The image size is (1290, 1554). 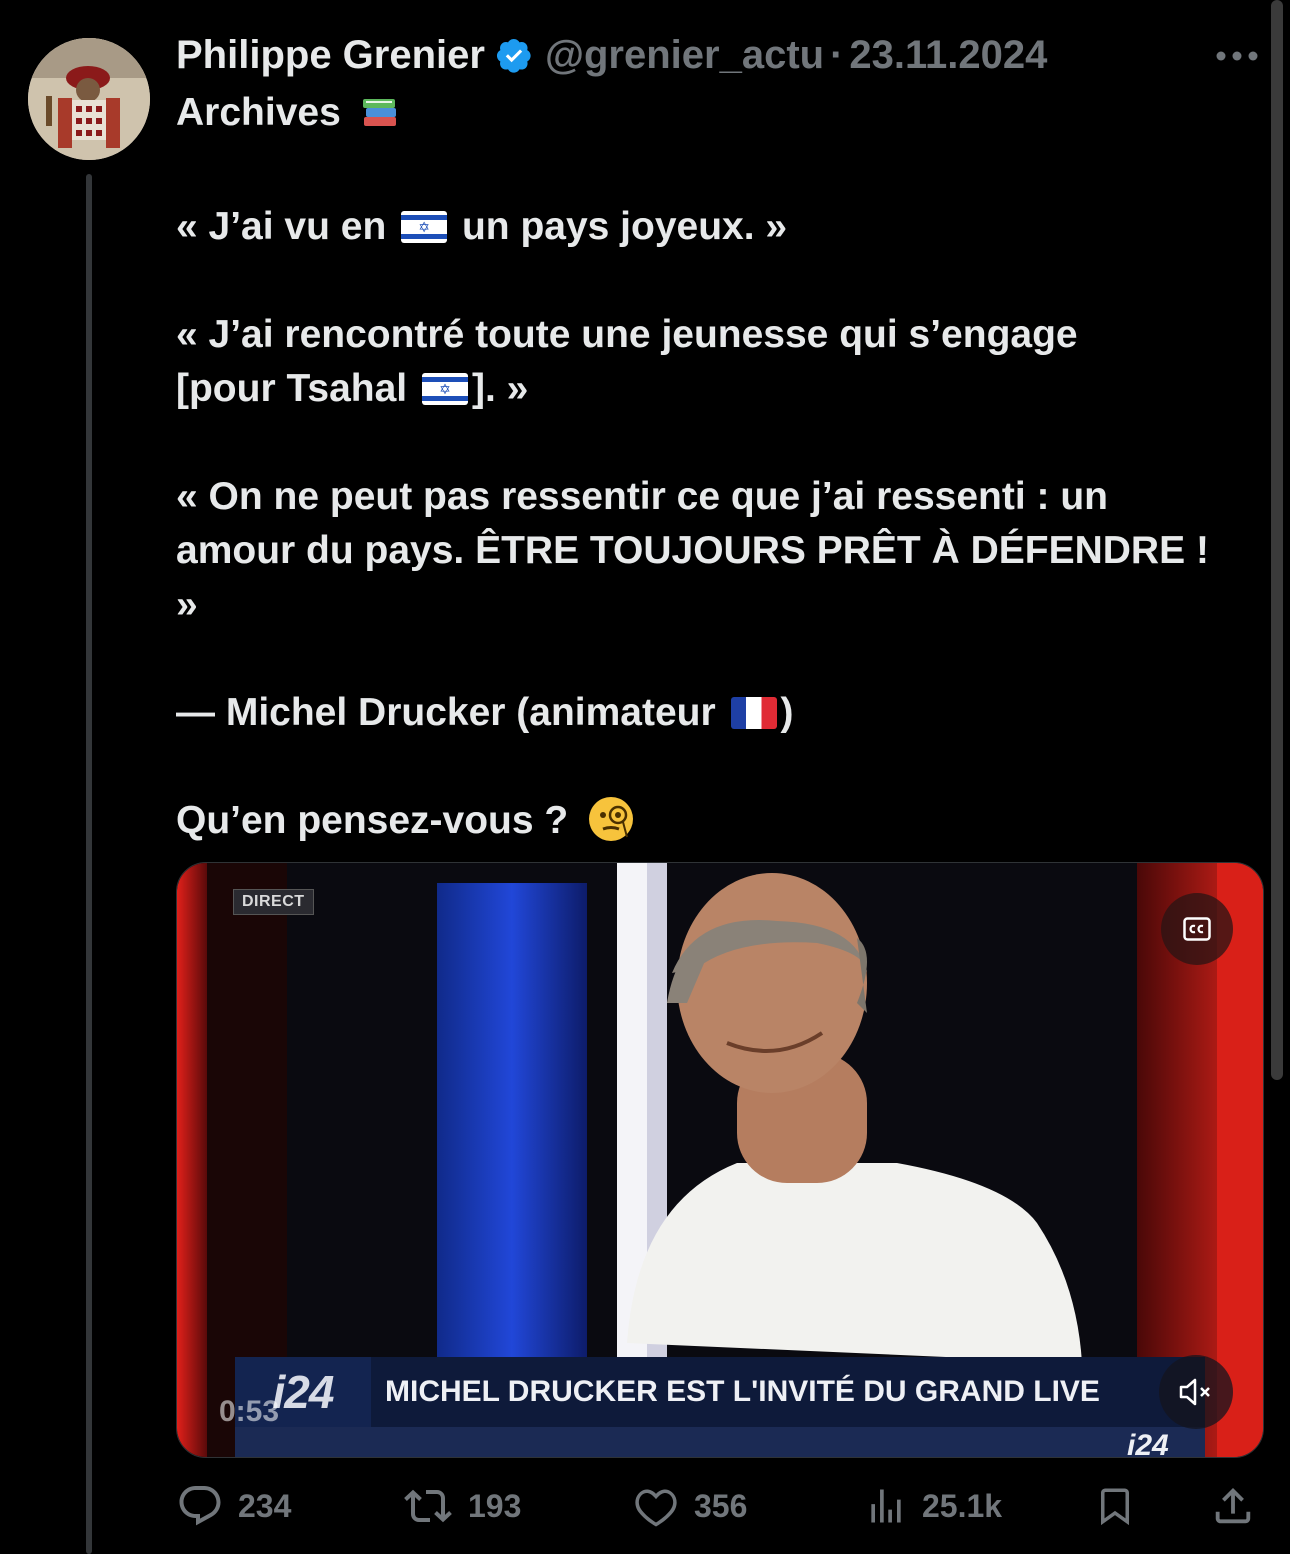 What do you see at coordinates (1233, 1505) in the screenshot?
I see `share-icon` at bounding box center [1233, 1505].